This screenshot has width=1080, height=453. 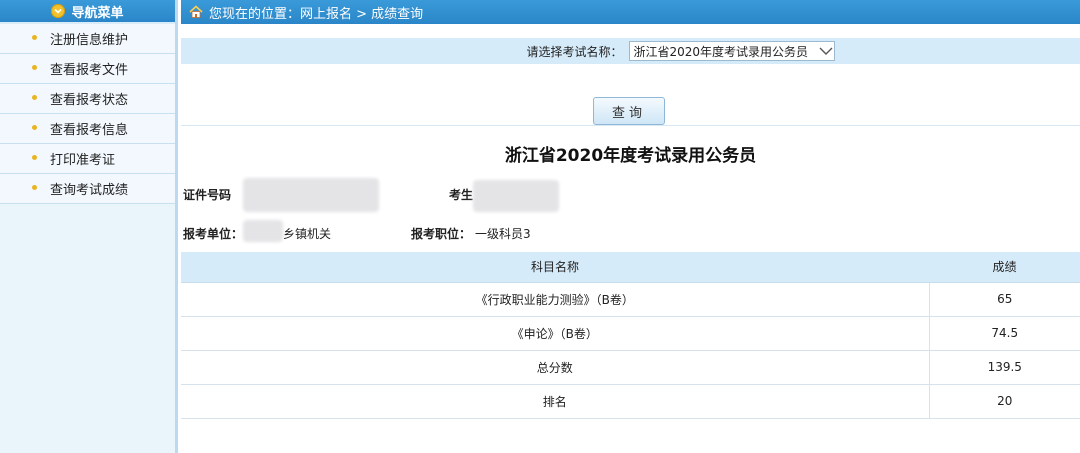 What do you see at coordinates (630, 125) in the screenshot?
I see `divider` at bounding box center [630, 125].